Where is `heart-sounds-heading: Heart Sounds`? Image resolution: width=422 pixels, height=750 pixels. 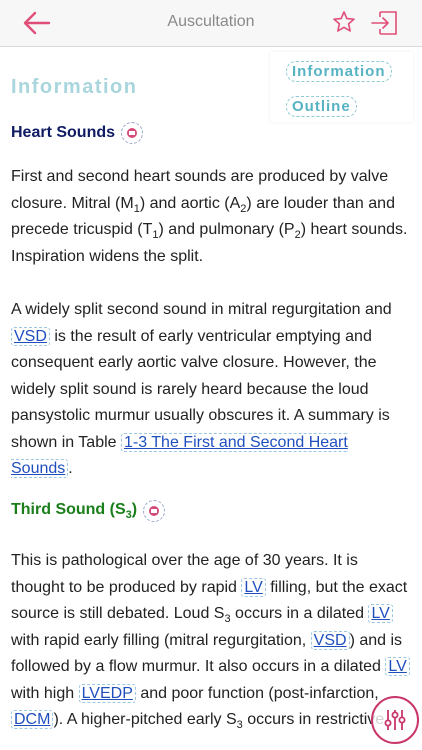
heart-sounds-heading: Heart Sounds is located at coordinates (77, 133).